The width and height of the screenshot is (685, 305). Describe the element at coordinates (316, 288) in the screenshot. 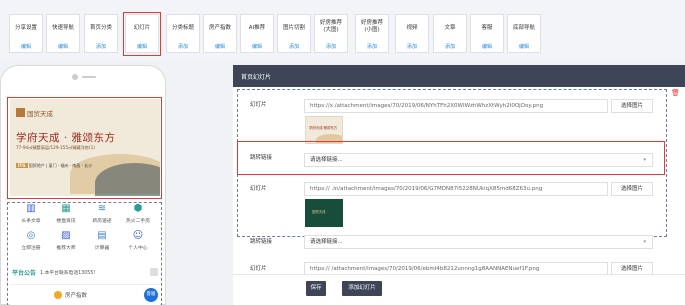

I see `save-button: 保存` at that location.